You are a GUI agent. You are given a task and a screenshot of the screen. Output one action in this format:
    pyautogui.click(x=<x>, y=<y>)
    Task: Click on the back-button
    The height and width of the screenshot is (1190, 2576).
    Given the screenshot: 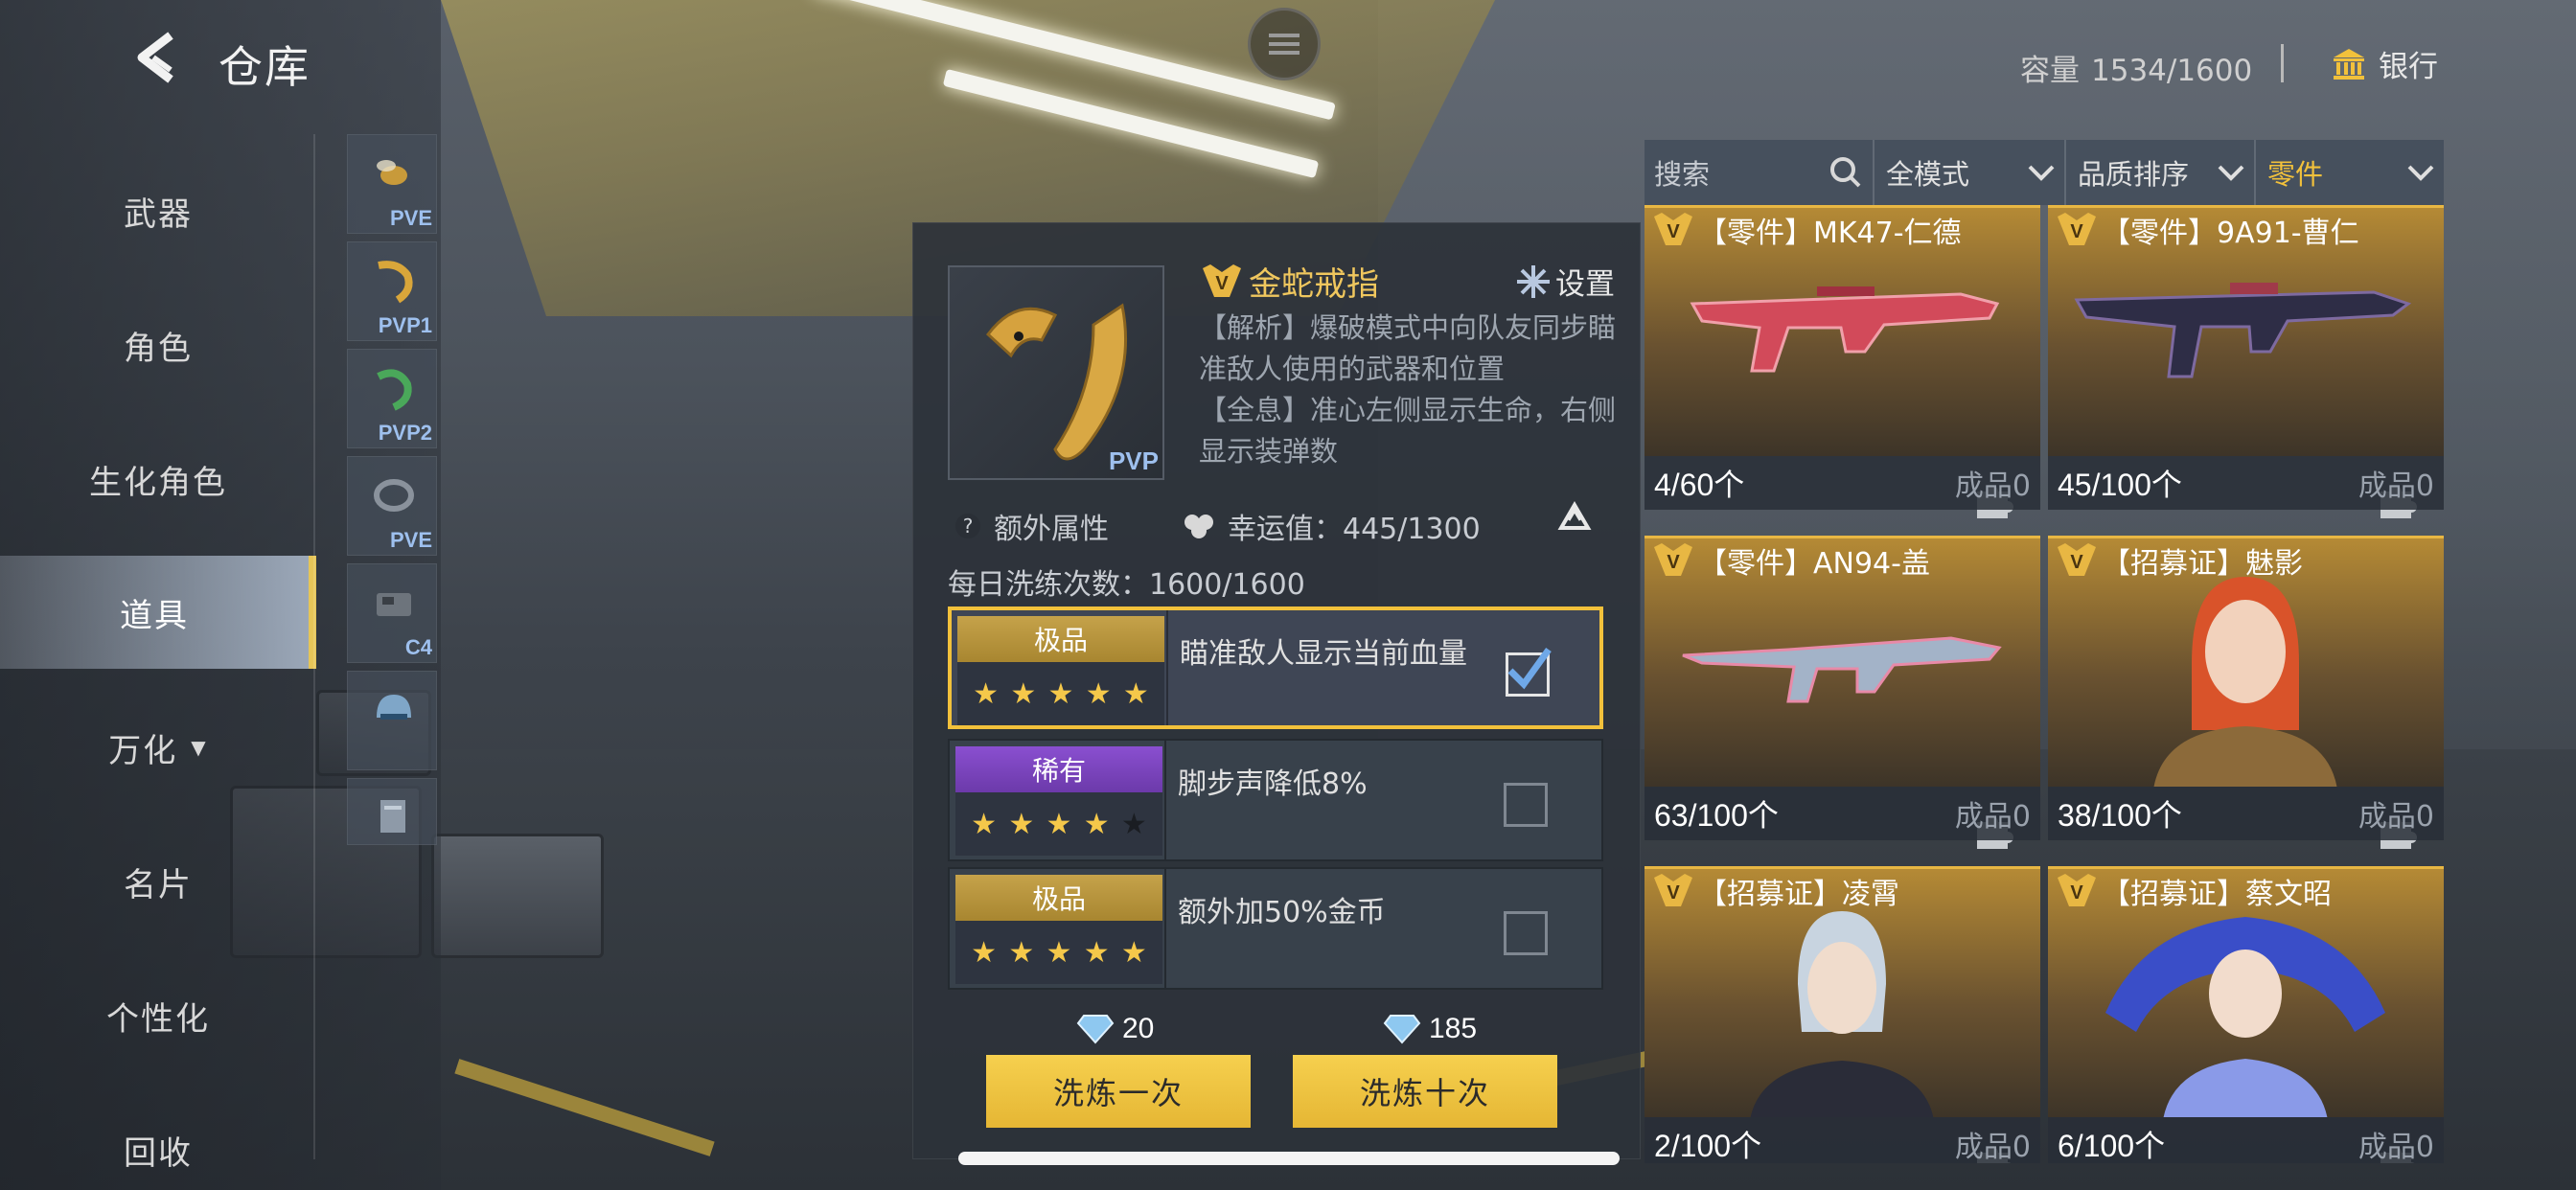 What is the action you would take?
    pyautogui.click(x=156, y=58)
    